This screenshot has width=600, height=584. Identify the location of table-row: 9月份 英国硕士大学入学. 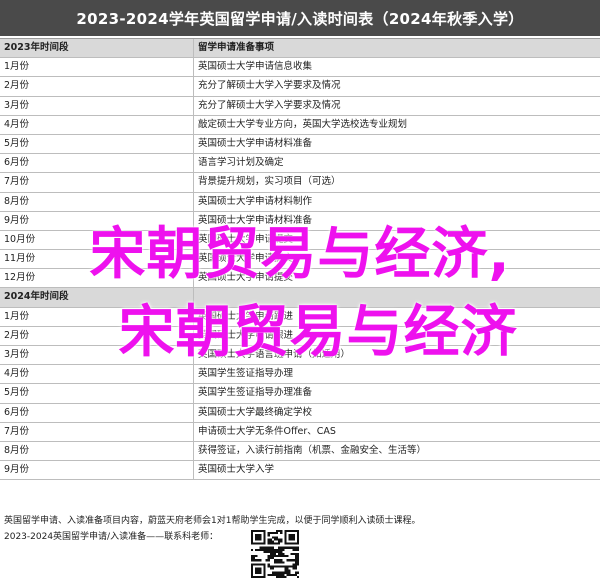
(300, 471).